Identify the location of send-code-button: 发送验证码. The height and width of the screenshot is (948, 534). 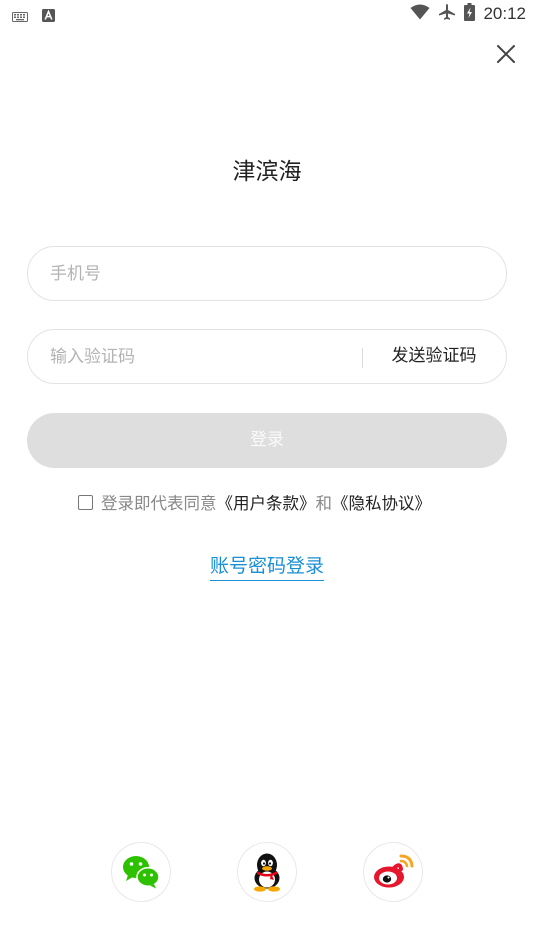
(434, 356).